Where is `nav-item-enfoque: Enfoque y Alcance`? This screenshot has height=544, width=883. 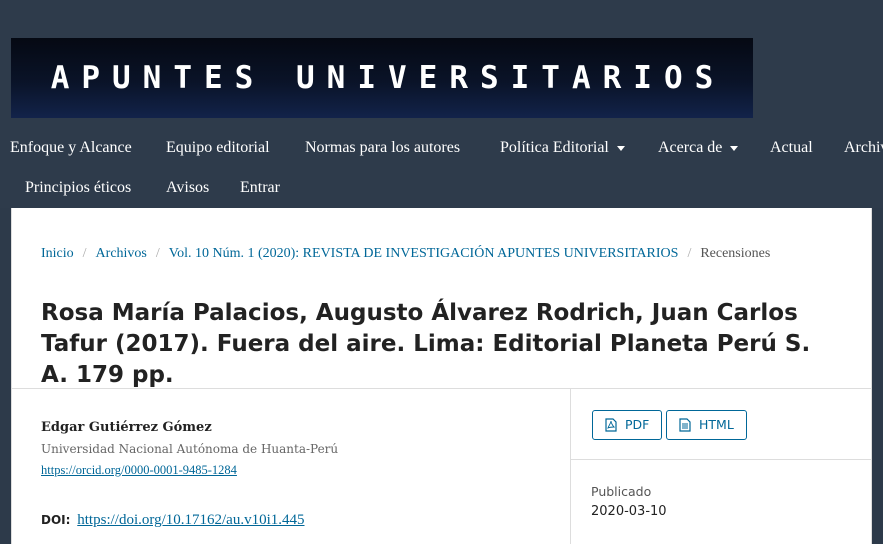
nav-item-enfoque: Enfoque y Alcance is located at coordinates (71, 148).